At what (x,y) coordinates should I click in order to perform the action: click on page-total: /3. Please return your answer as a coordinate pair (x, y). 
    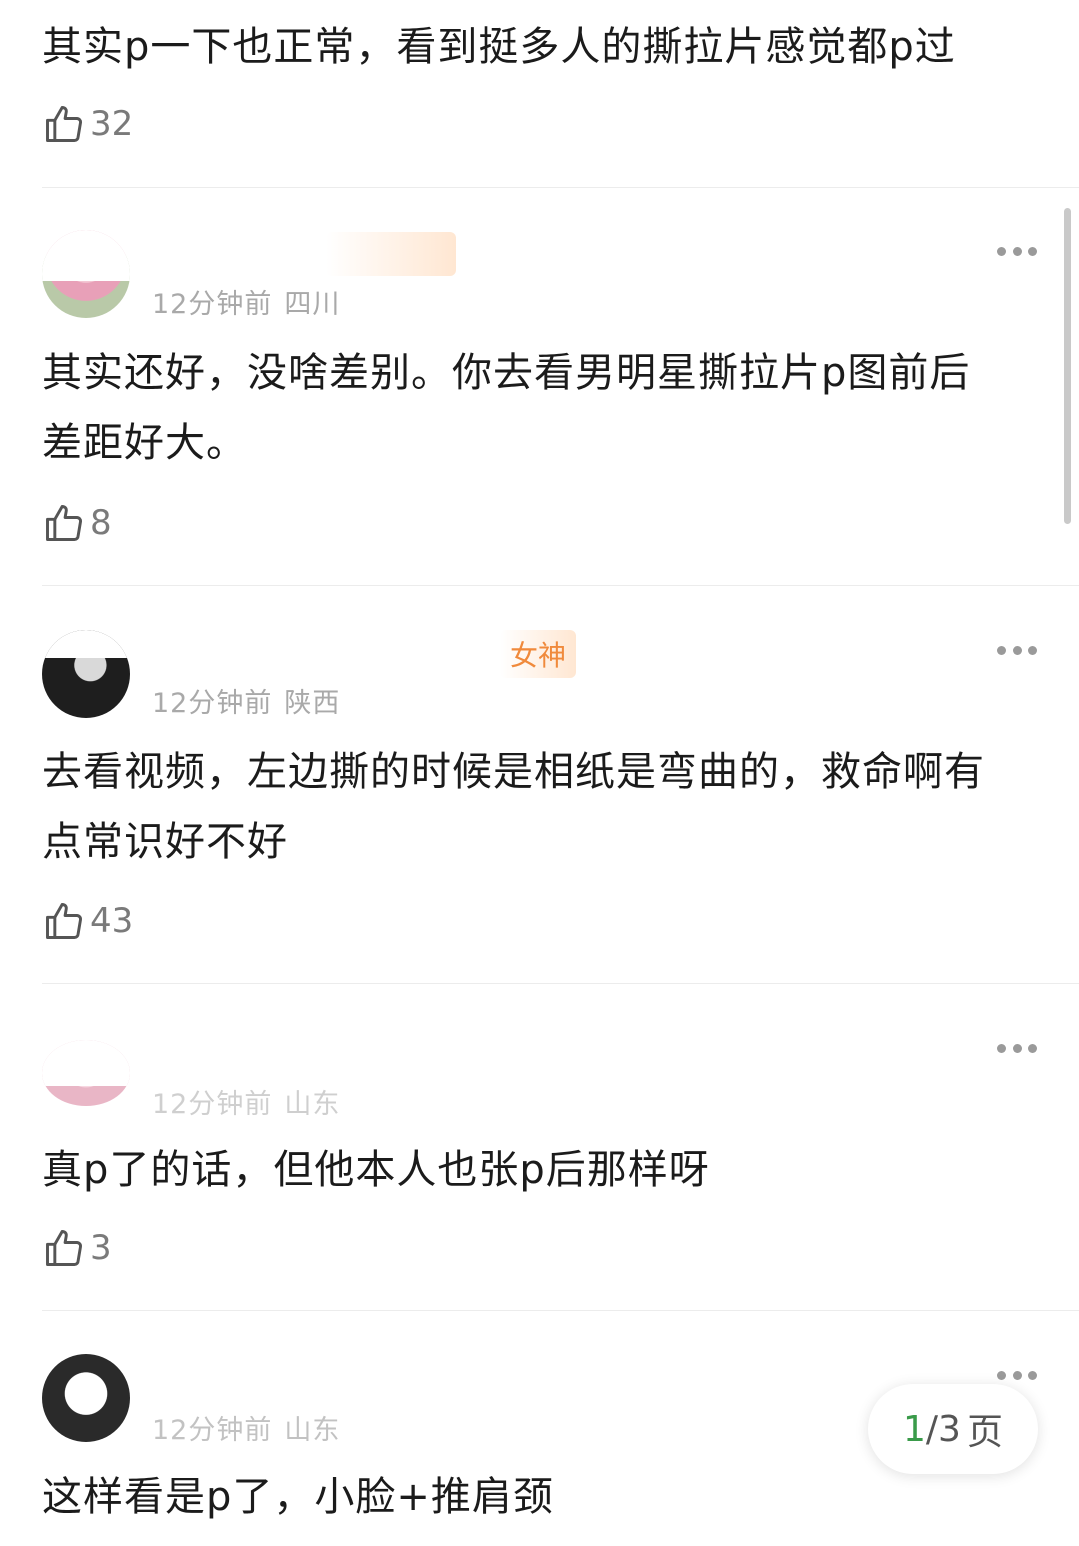
    Looking at the image, I should click on (943, 1429).